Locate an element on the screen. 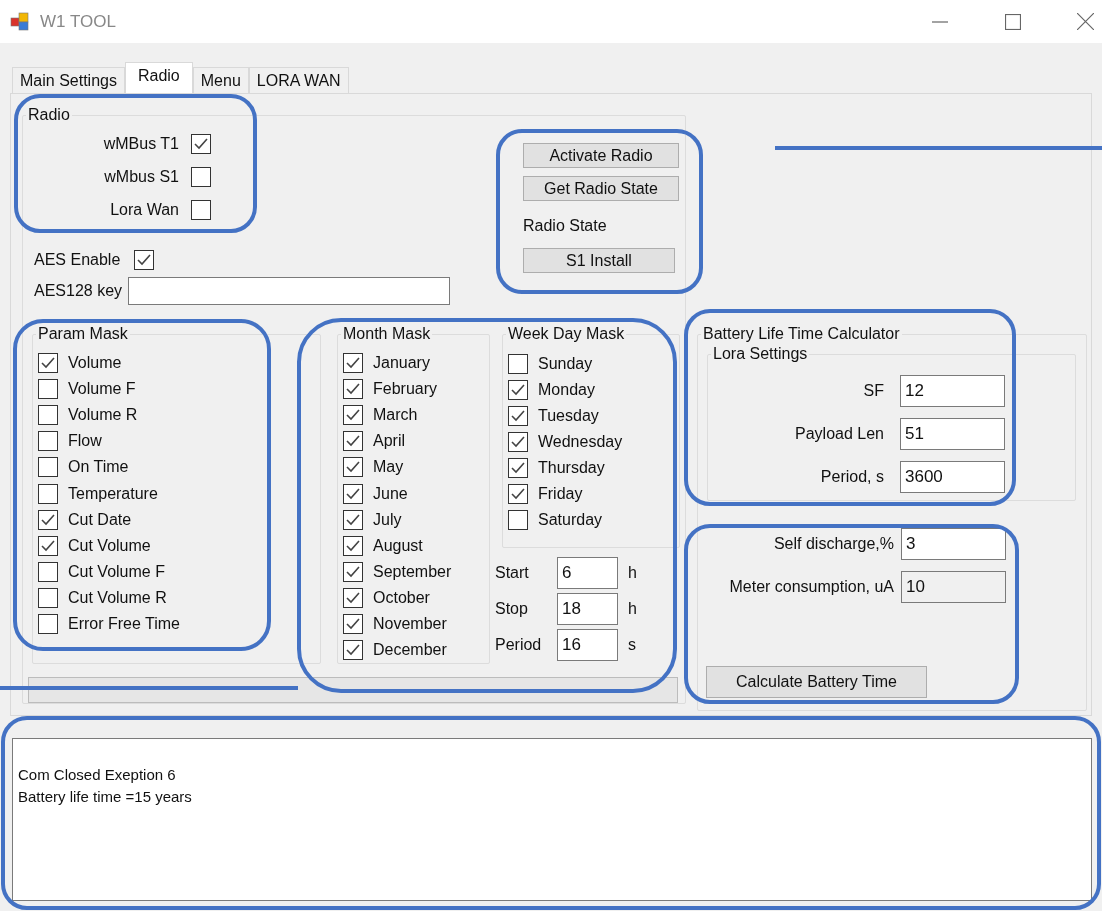 The height and width of the screenshot is (911, 1102). field-label: AES128 key is located at coordinates (78, 291).